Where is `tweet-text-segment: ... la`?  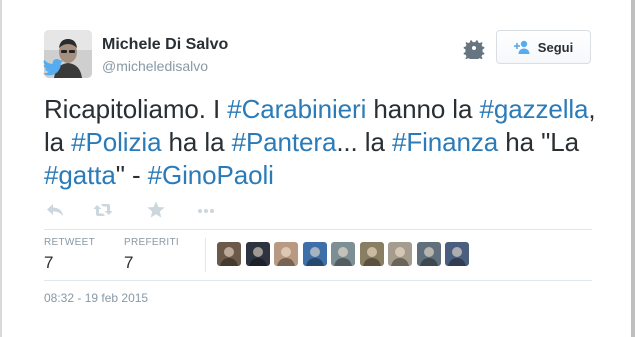
tweet-text-segment: ... la is located at coordinates (364, 142).